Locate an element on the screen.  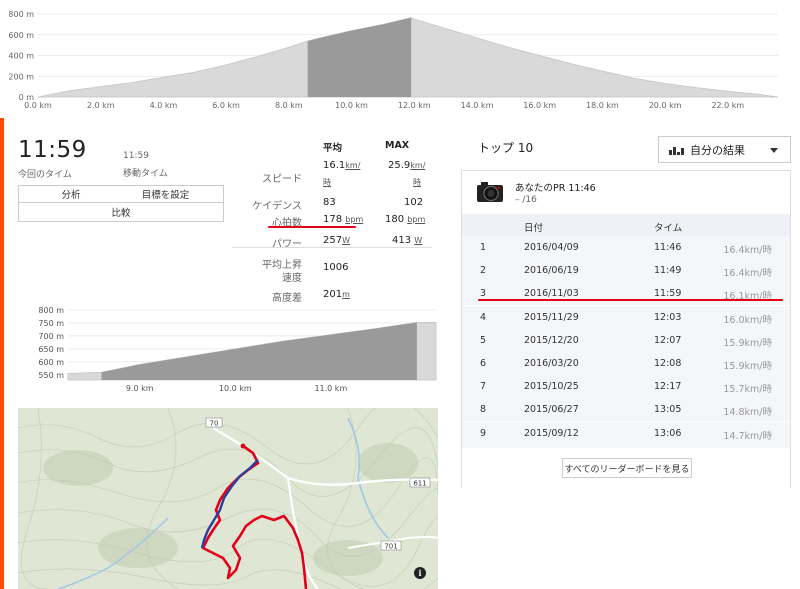
date-cell: 2016/03/20 is located at coordinates (551, 363).